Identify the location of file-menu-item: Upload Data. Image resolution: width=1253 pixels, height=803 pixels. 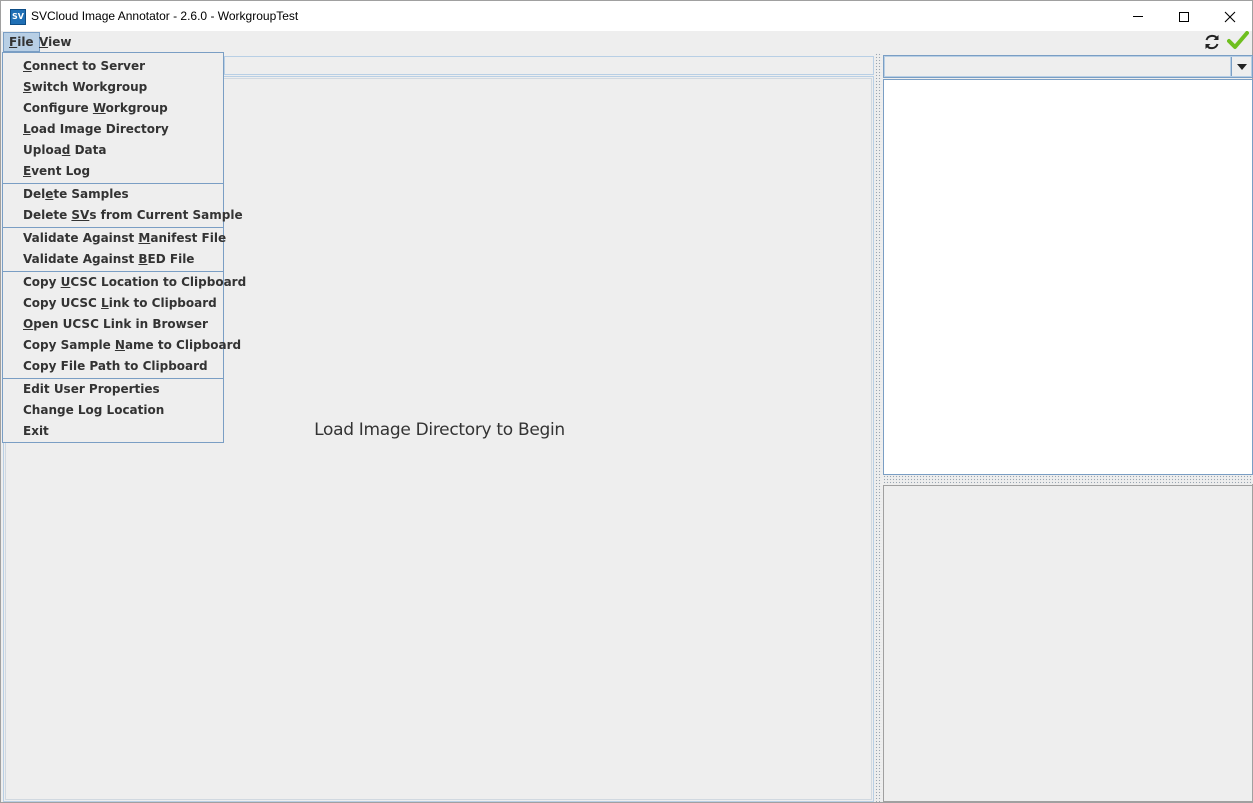
(64, 150).